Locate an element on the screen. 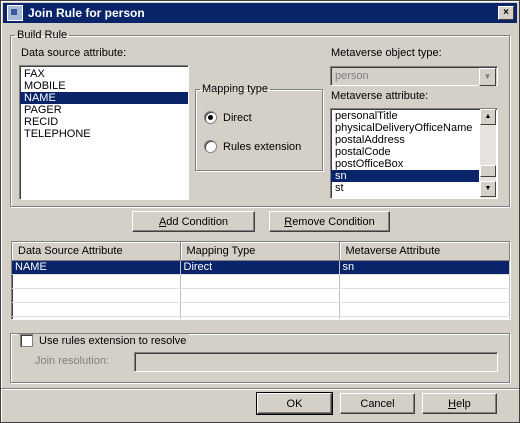  resolve-checkbox-row: Use rules extension to resolve is located at coordinates (103, 340).